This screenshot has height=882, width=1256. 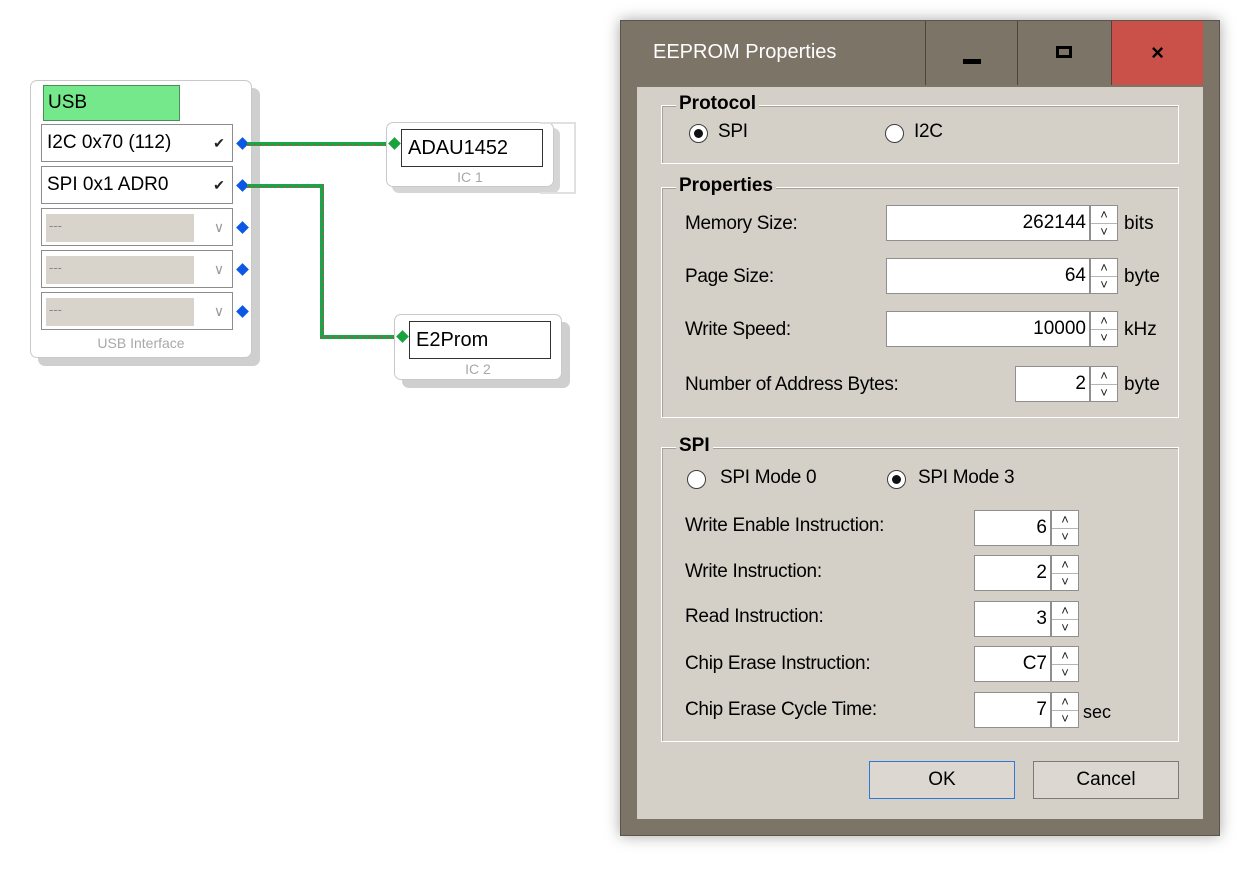 What do you see at coordinates (988, 223) in the screenshot?
I see `memory-size-input: 262144` at bounding box center [988, 223].